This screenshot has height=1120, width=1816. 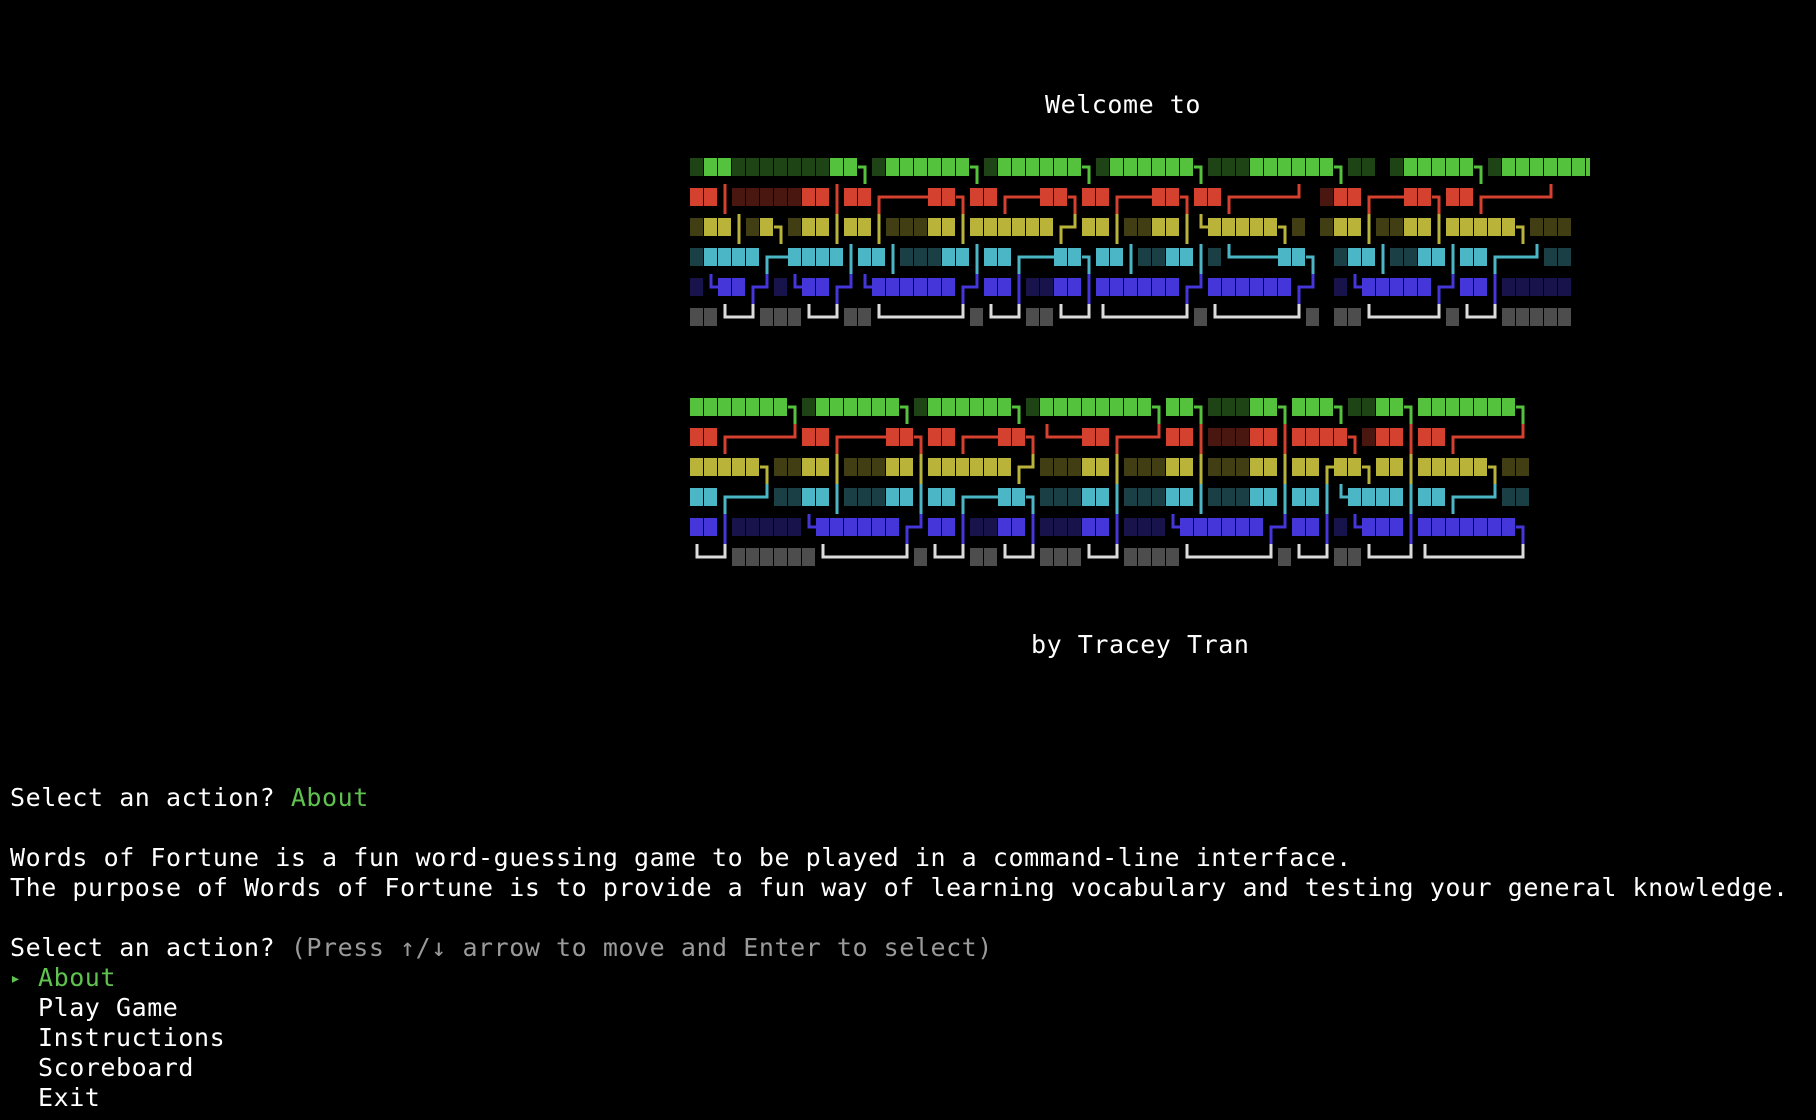 I want to click on menu-item-play-game: Play Game, so click(x=94, y=1008).